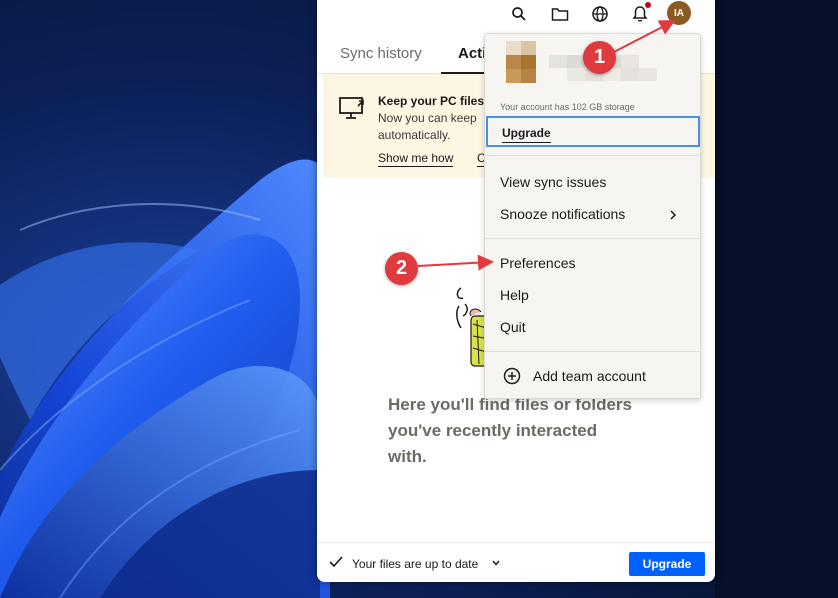 The height and width of the screenshot is (598, 838). Describe the element at coordinates (599, 57) in the screenshot. I see `annotation-badge-1: 1` at that location.